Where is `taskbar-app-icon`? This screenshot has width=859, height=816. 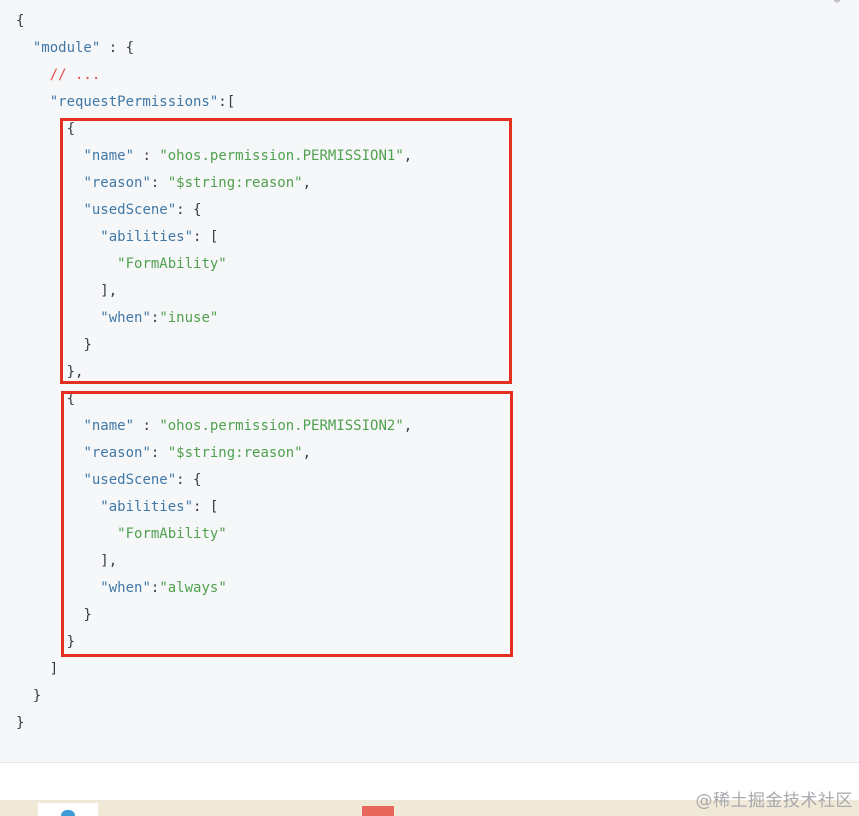 taskbar-app-icon is located at coordinates (68, 813).